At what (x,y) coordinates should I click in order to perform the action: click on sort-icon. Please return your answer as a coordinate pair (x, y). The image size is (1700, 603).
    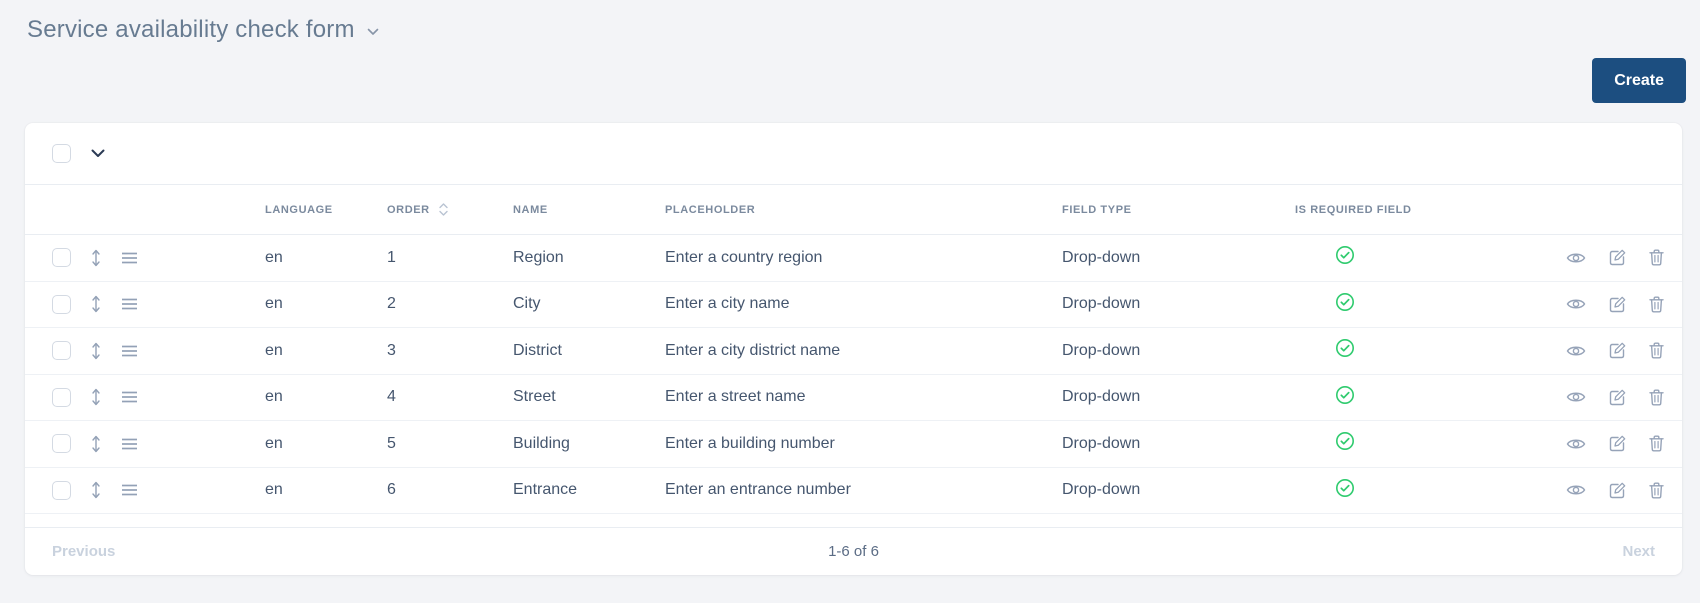
    Looking at the image, I should click on (443, 209).